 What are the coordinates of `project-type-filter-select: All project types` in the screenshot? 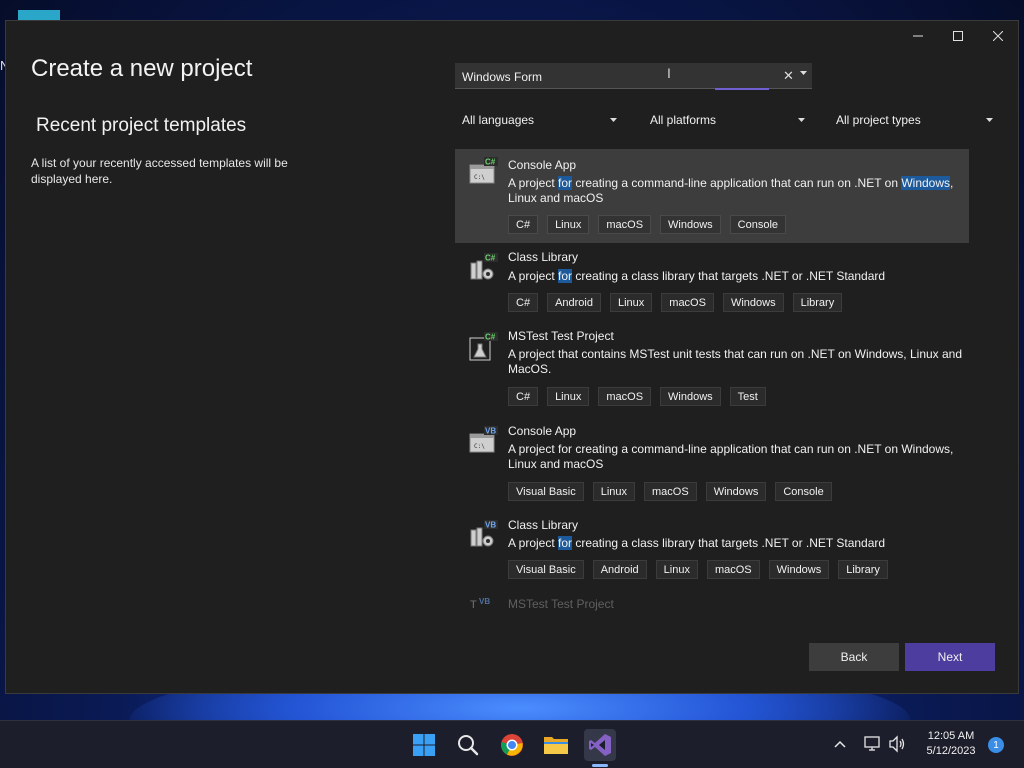 It's located at (914, 120).